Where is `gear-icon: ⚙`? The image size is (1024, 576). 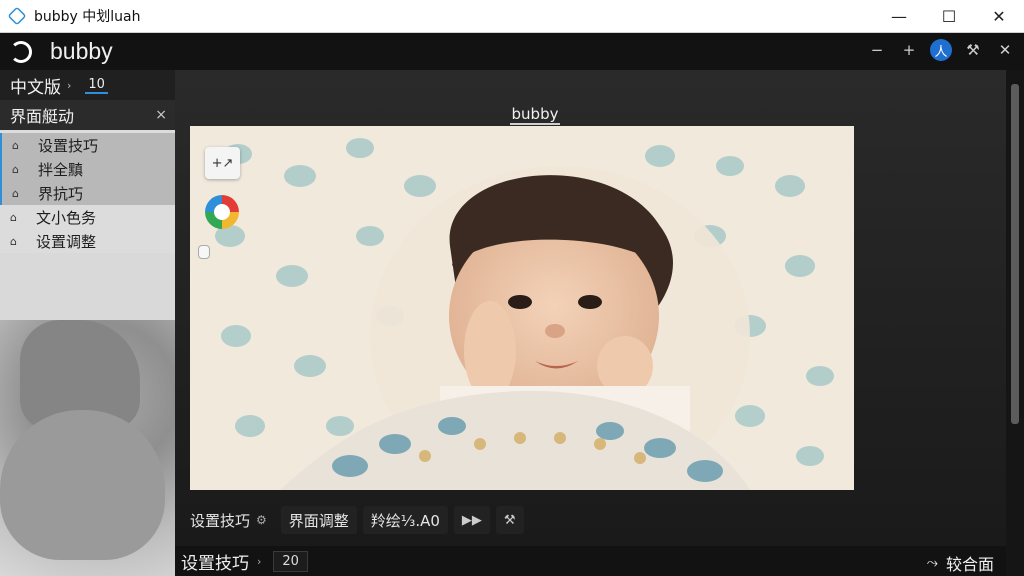
gear-icon: ⚙ is located at coordinates (261, 520).